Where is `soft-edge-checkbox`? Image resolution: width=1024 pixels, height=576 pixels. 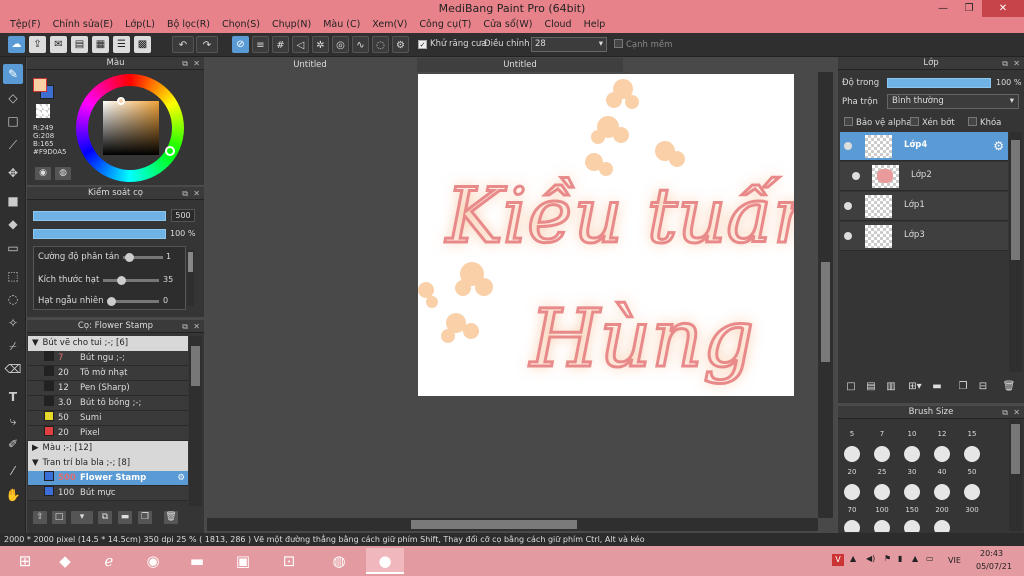
soft-edge-checkbox is located at coordinates (618, 43).